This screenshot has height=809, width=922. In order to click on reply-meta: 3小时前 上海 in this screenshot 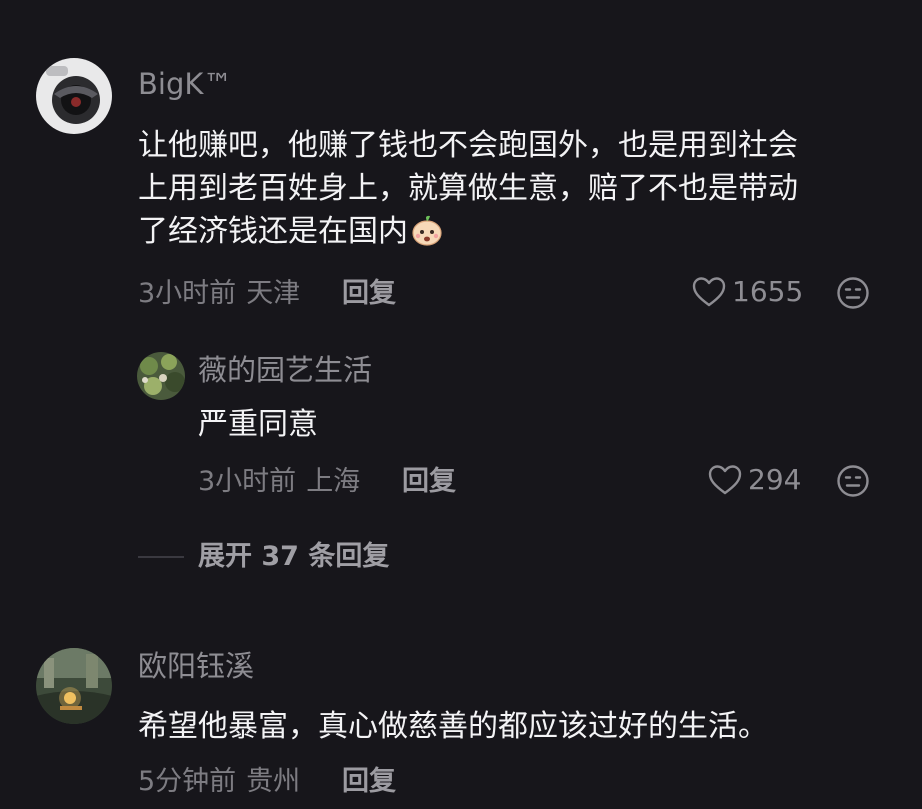, I will do `click(279, 481)`.